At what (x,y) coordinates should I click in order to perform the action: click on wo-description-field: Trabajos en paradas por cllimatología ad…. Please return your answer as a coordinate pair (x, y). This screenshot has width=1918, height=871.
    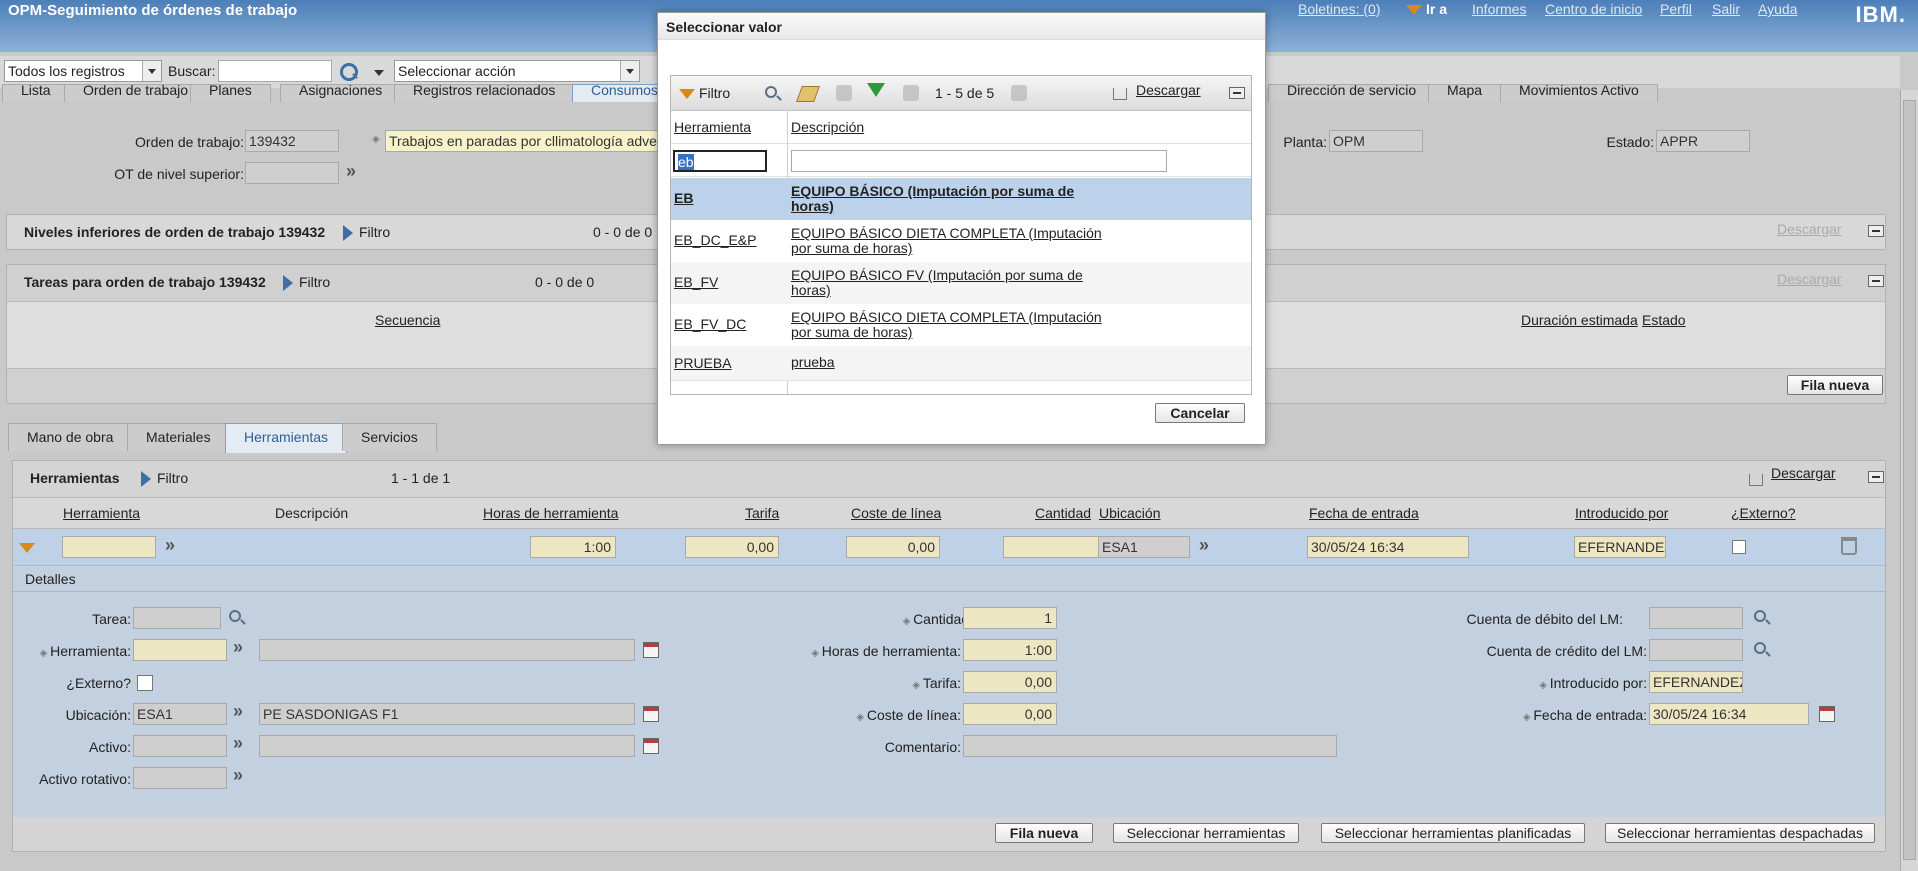
    Looking at the image, I should click on (525, 141).